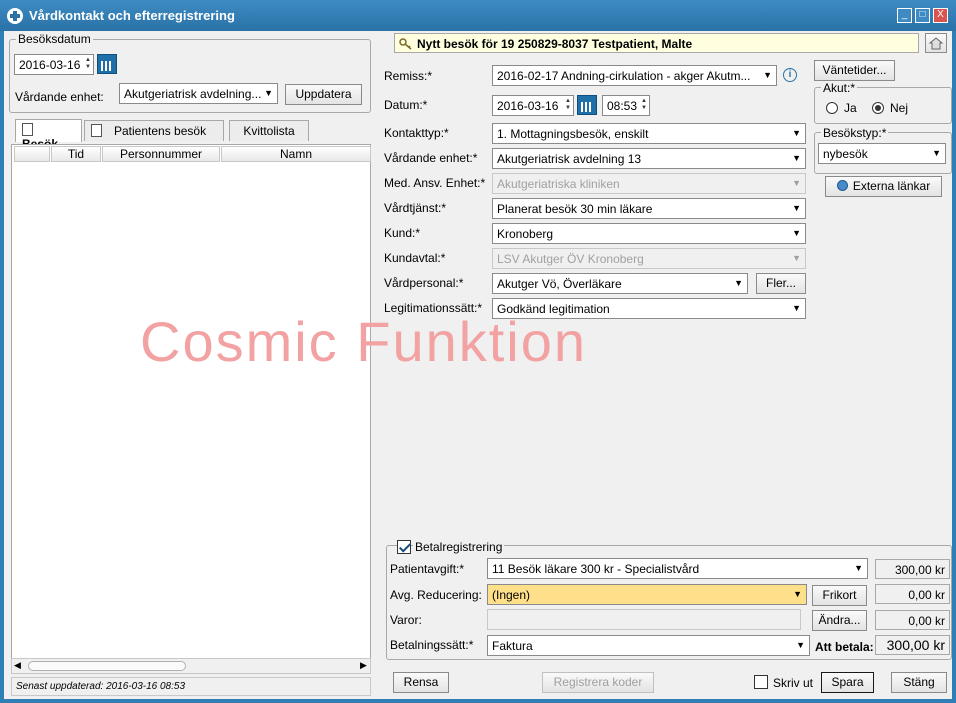 The height and width of the screenshot is (703, 956). I want to click on window-title: Vårdkontakt och efterregistrering, so click(132, 15).